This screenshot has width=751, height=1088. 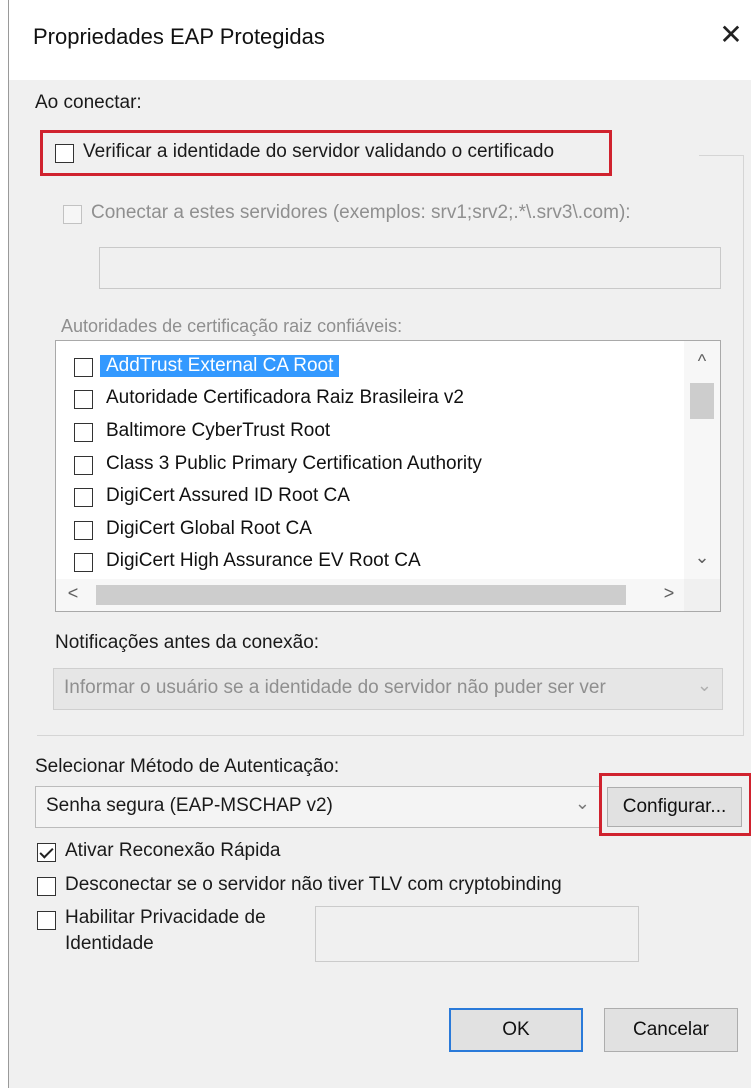 I want to click on horizontal-scrollbar: < >, so click(x=370, y=595).